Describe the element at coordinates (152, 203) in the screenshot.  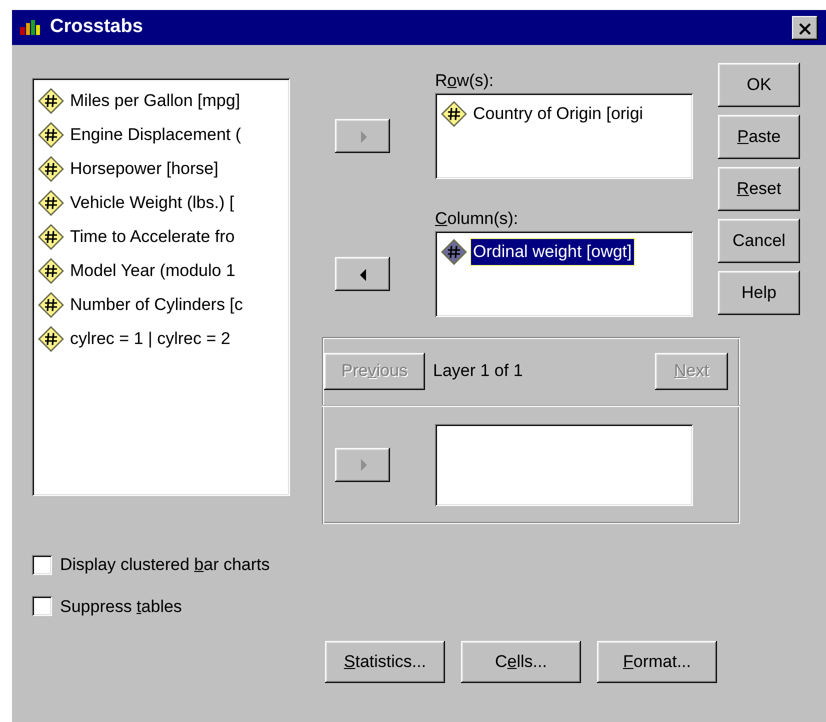
I see `variable-item: Vehicle Weight (lbs.) [` at that location.